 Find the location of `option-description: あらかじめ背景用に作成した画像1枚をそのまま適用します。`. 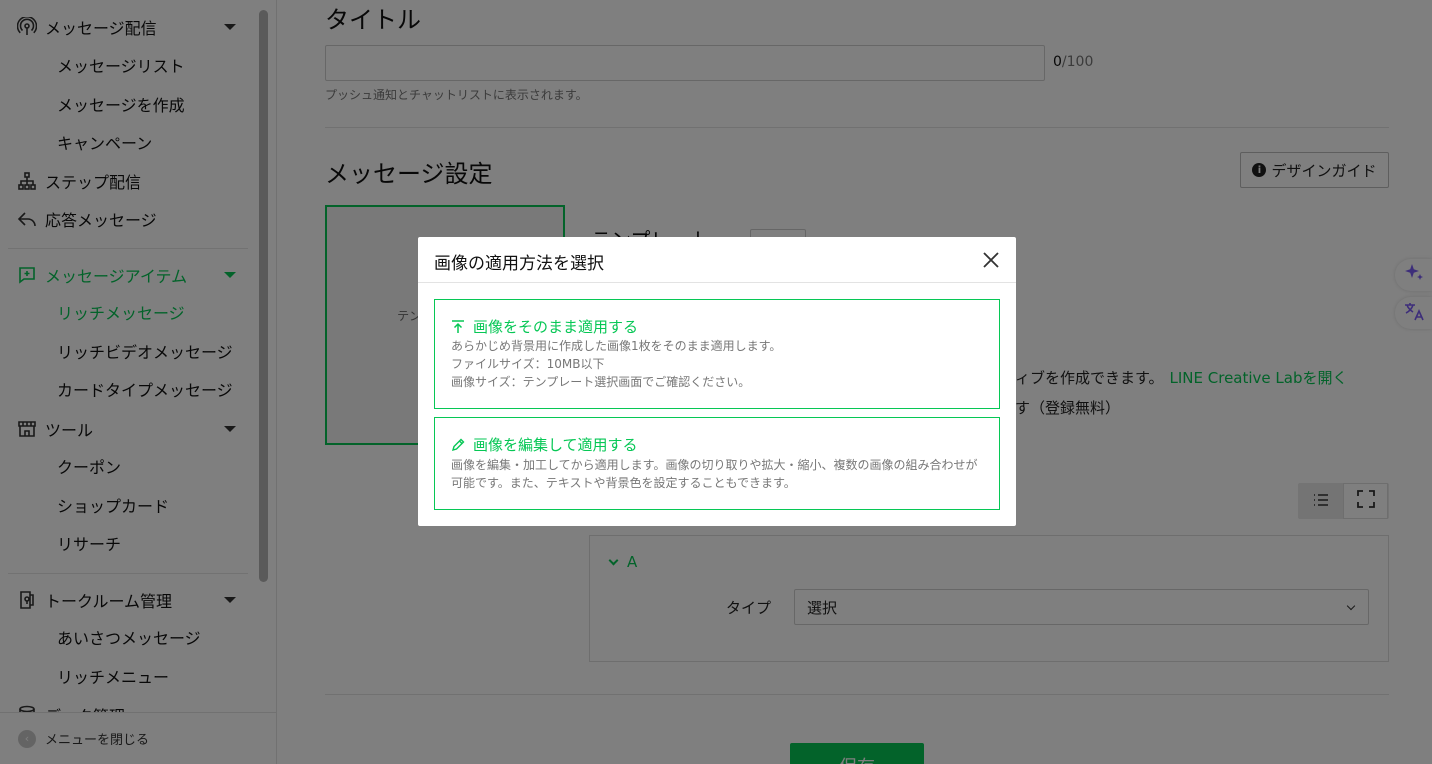

option-description: あらかじめ背景用に作成した画像1枚をそのまま適用します。 is located at coordinates (616, 346).